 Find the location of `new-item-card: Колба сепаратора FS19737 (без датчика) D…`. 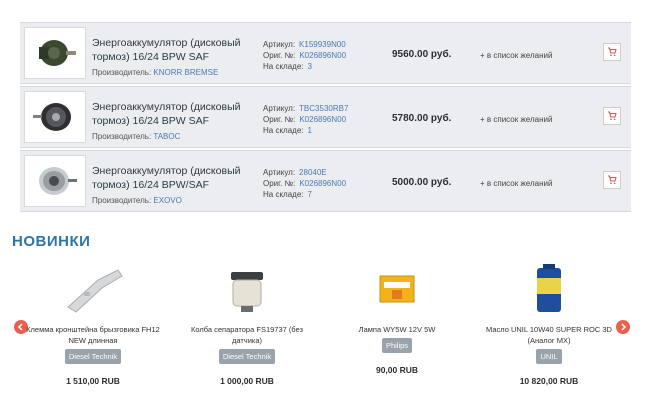

new-item-card: Колба сепаратора FS19737 (без датчика) D… is located at coordinates (247, 322).